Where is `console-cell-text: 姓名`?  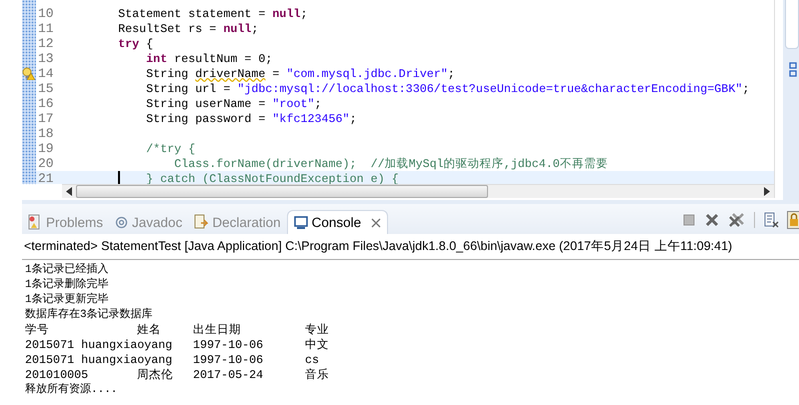
console-cell-text: 姓名 is located at coordinates (149, 330).